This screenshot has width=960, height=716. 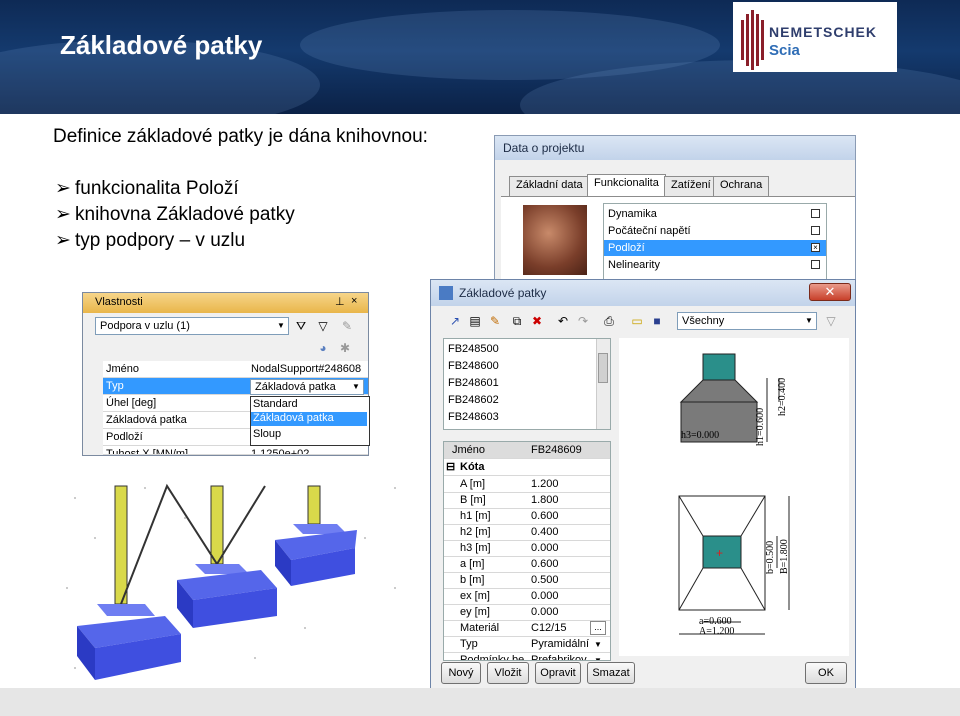 What do you see at coordinates (480, 702) in the screenshot?
I see `footer-strip` at bounding box center [480, 702].